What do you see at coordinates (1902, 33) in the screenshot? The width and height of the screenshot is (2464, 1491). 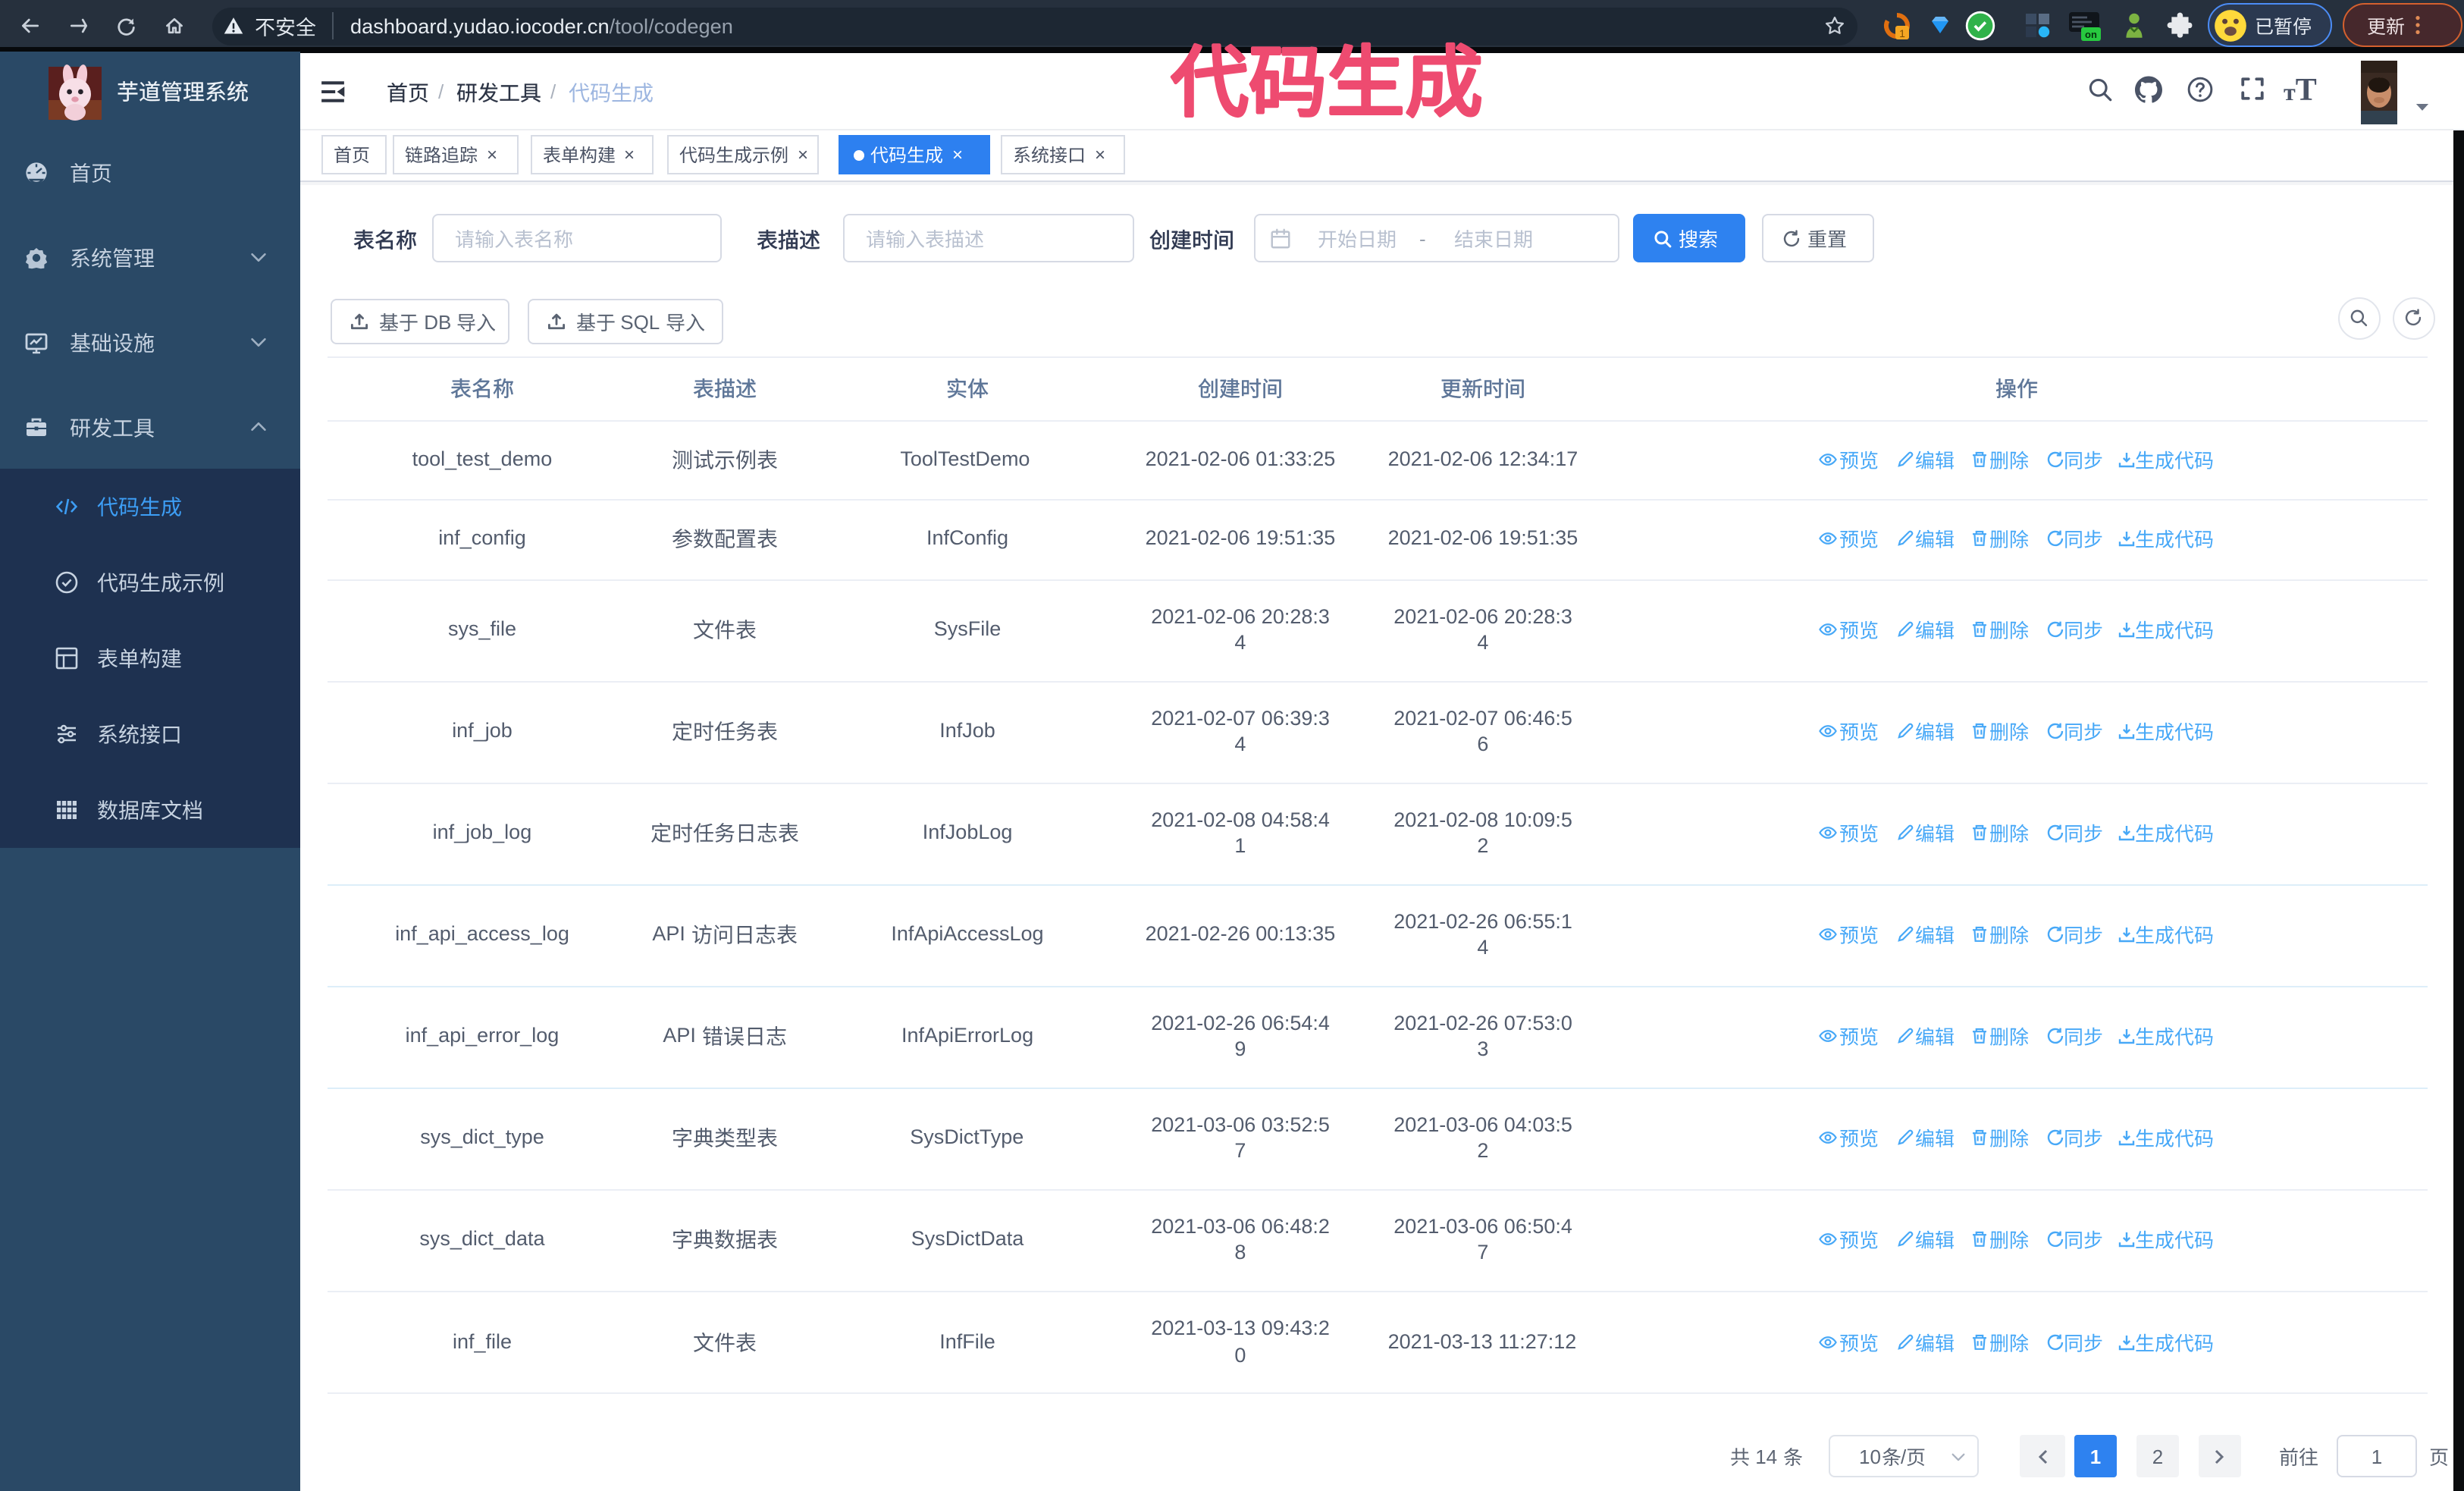 I see `svg-text: 1` at bounding box center [1902, 33].